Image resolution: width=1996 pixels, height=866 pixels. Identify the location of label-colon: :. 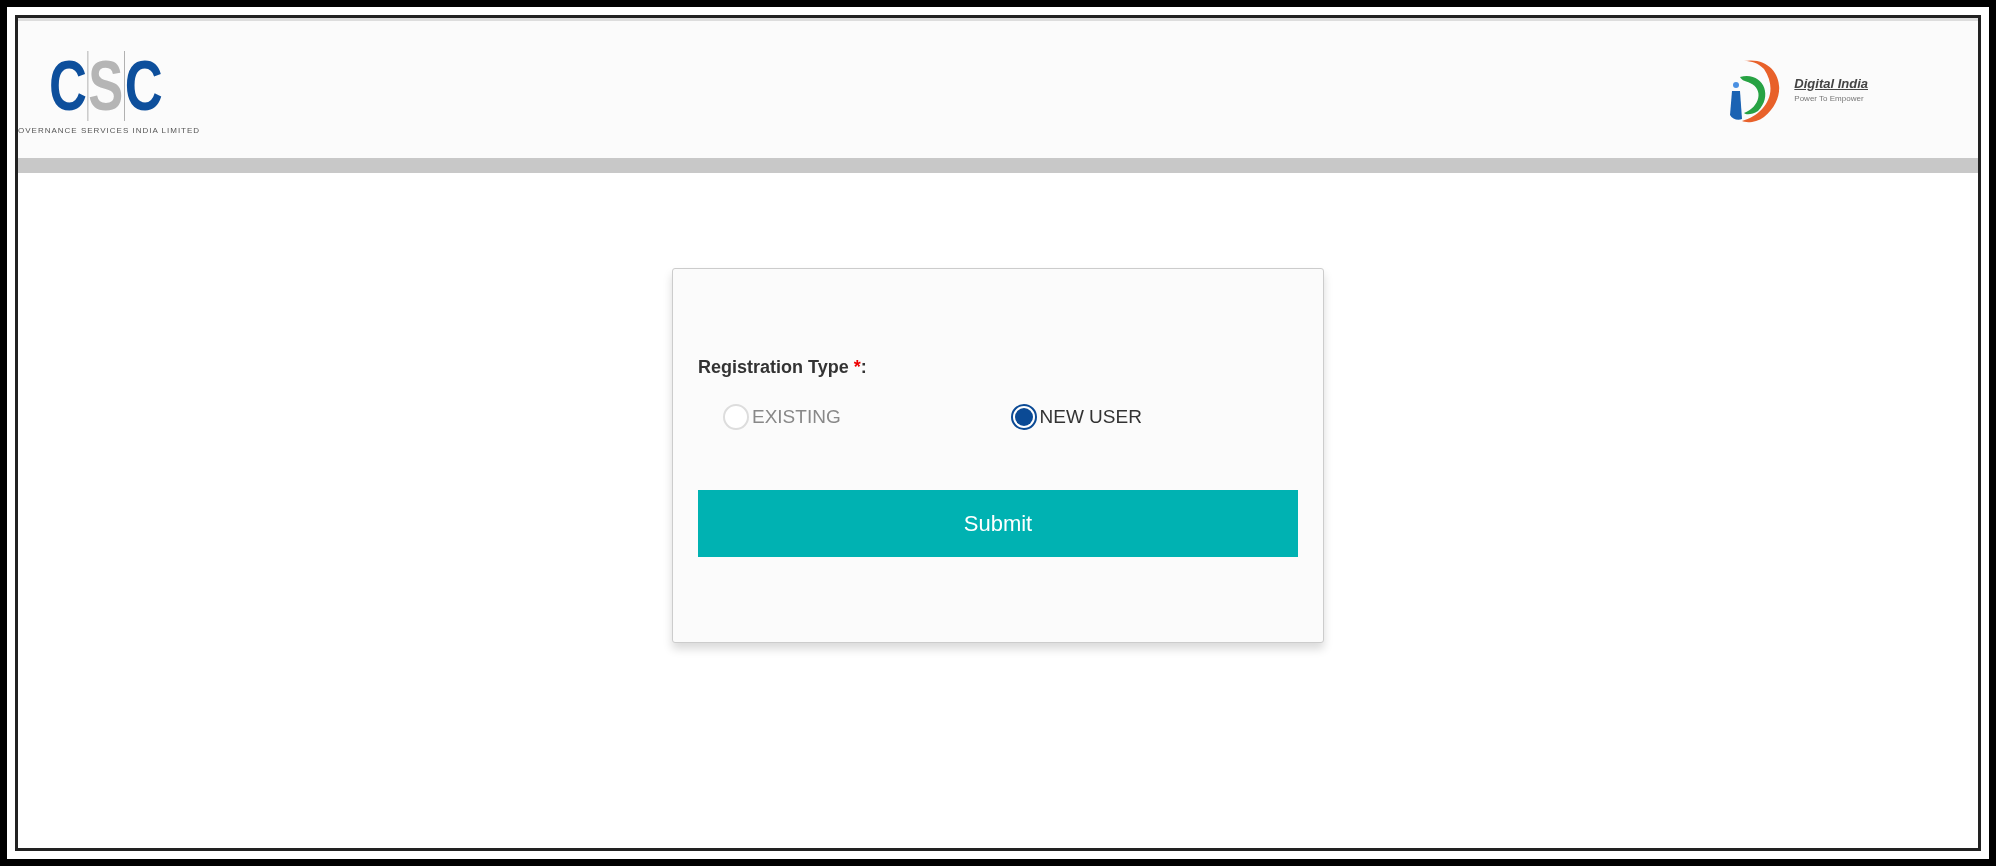
(863, 367).